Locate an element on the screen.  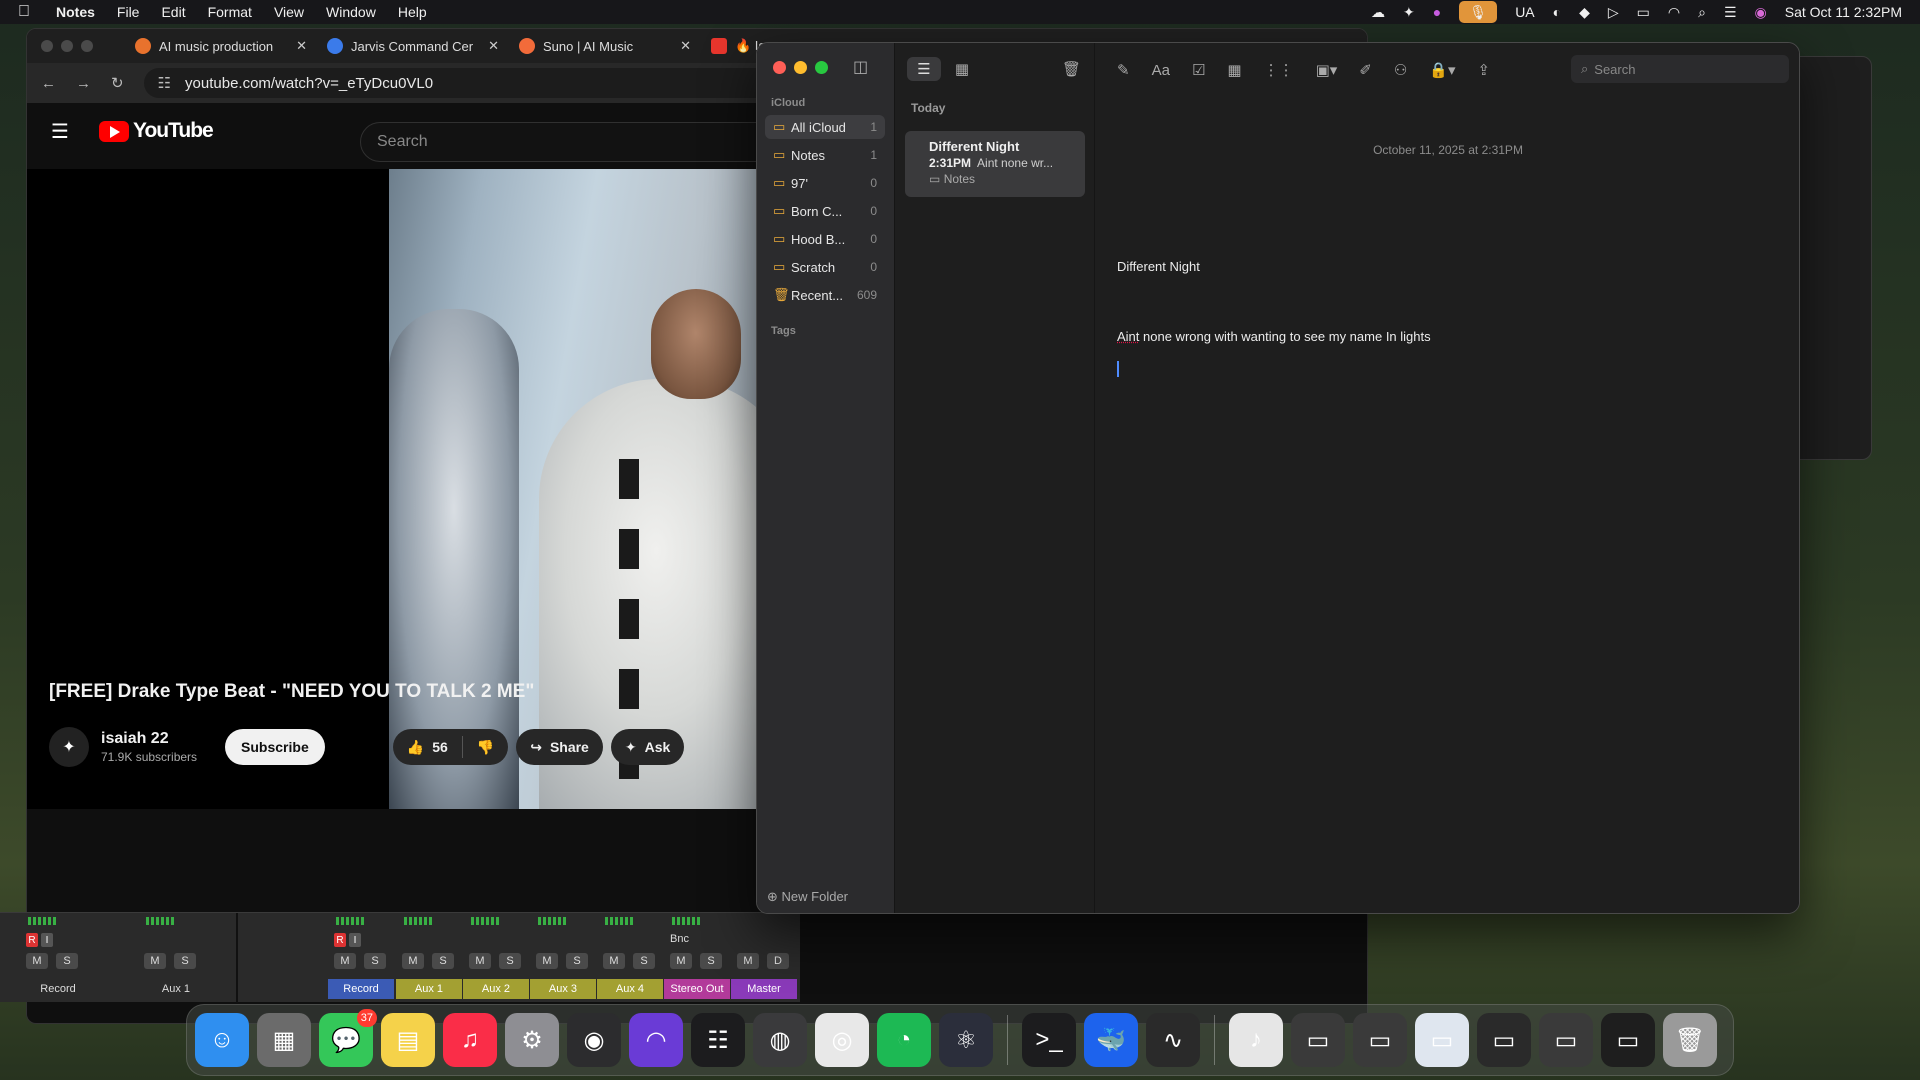
channel-label: Stereo Out is located at coordinates (697, 989).